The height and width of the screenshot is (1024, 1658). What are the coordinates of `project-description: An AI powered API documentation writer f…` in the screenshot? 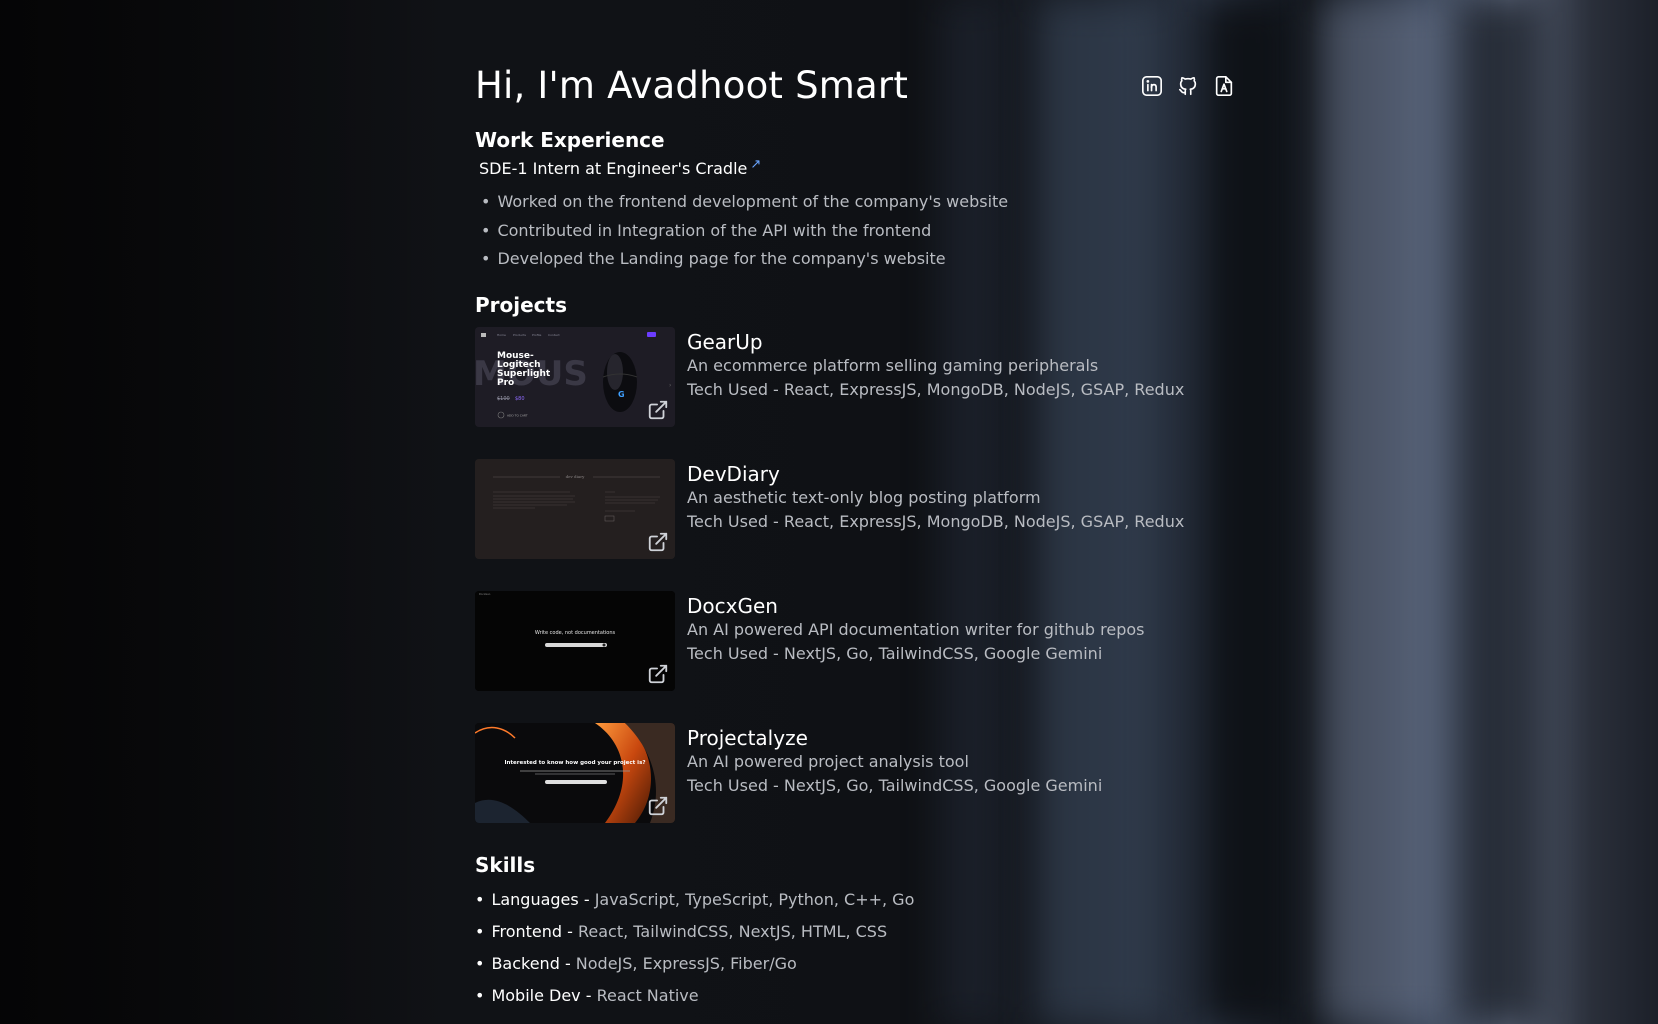 It's located at (916, 629).